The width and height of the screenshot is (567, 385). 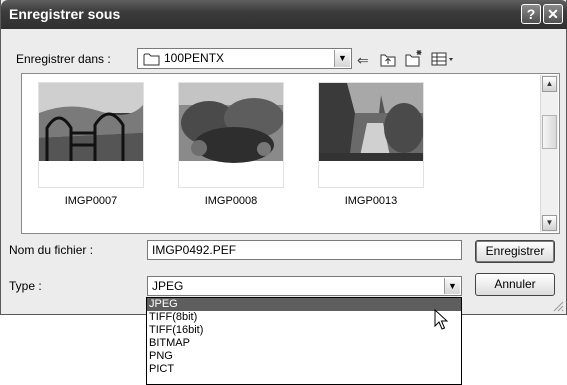 I want to click on close-icon: ✕, so click(x=553, y=14).